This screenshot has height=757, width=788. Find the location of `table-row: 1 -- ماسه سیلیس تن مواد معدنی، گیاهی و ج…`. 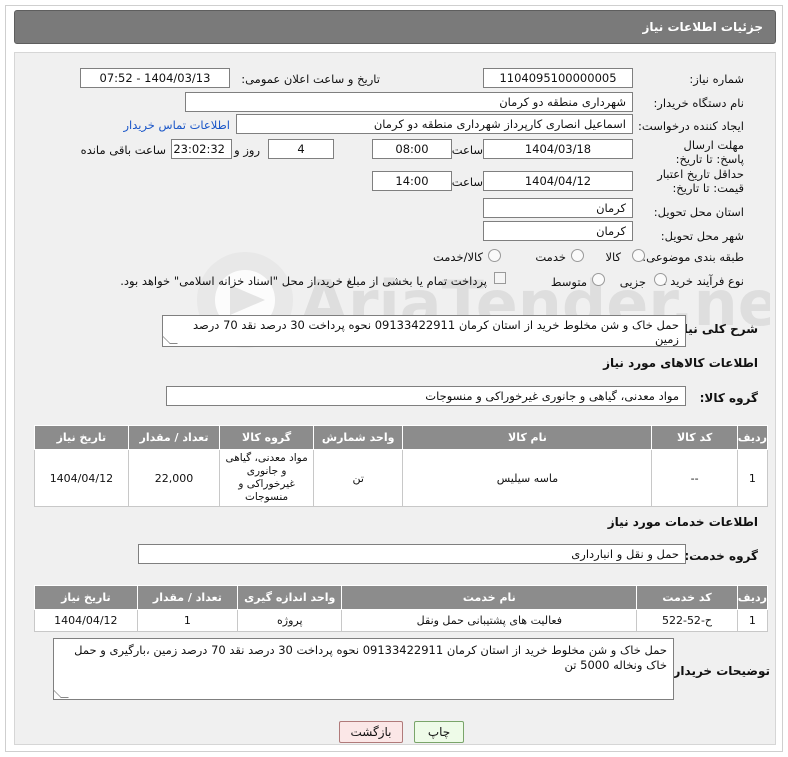

table-row: 1 -- ماسه سیلیس تن مواد معدنی، گیاهی و ج… is located at coordinates (401, 478).